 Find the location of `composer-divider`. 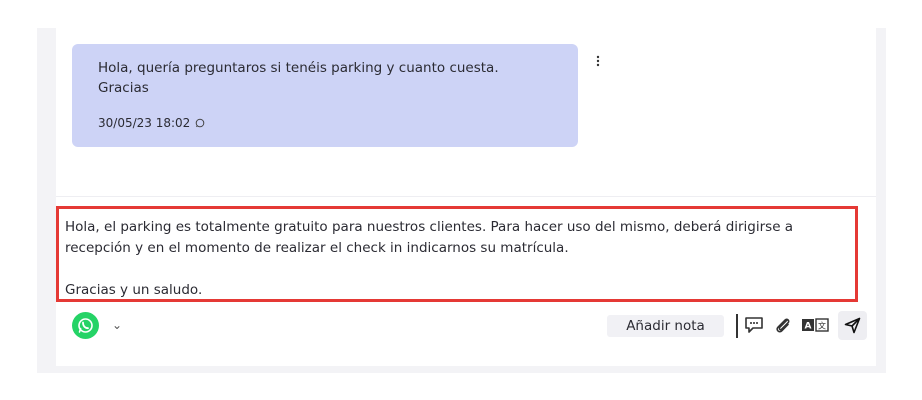

composer-divider is located at coordinates (466, 196).